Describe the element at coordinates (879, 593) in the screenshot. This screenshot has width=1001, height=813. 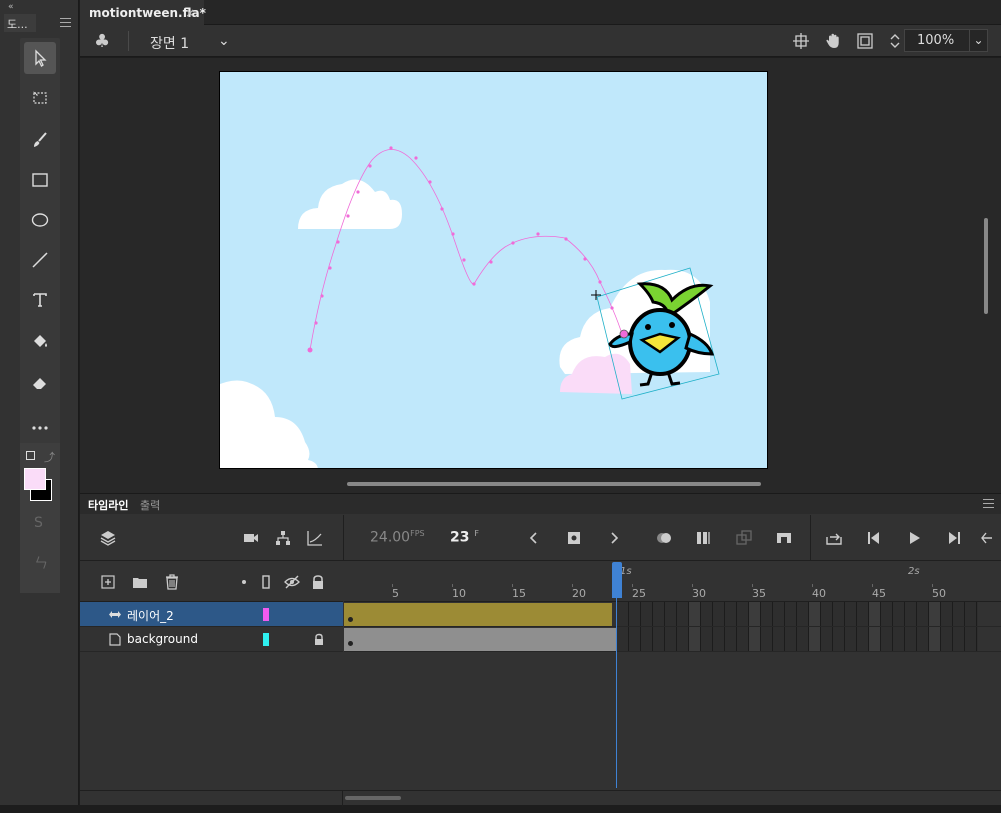
I see `ruler-tick: 45` at that location.